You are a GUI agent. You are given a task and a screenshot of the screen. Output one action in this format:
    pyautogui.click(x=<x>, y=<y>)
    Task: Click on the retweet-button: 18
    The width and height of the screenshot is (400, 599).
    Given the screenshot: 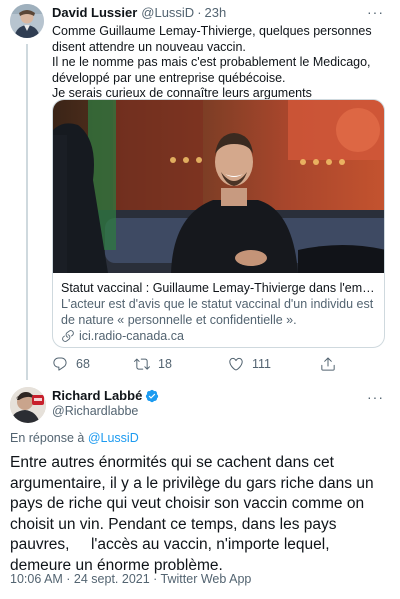 What is the action you would take?
    pyautogui.click(x=153, y=364)
    